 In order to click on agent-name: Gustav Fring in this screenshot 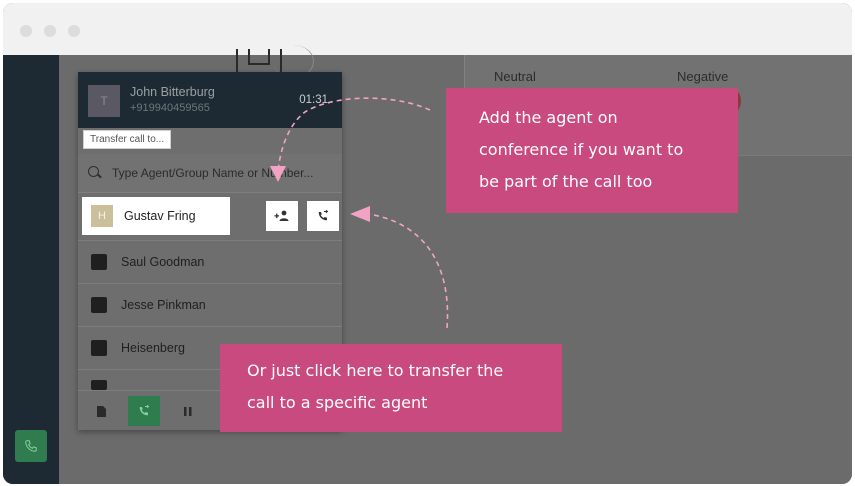, I will do `click(160, 216)`.